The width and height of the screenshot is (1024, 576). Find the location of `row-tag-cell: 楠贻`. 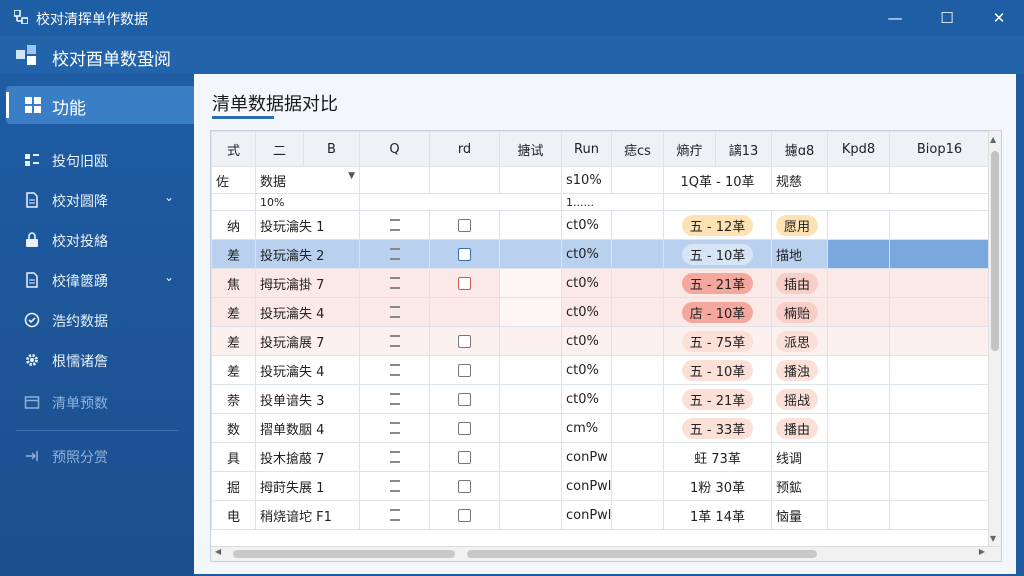

row-tag-cell: 楠贻 is located at coordinates (799, 312).